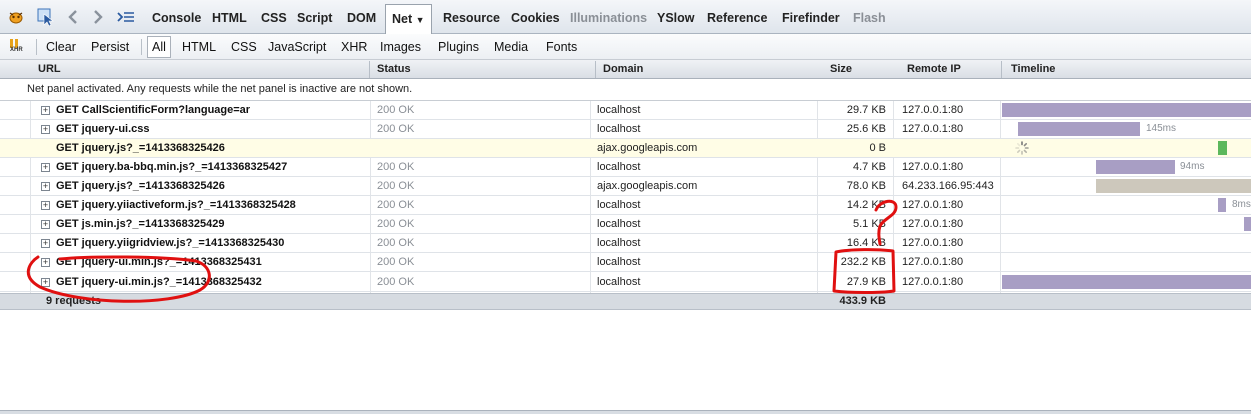 This screenshot has height=414, width=1251. I want to click on filter-html-button: HTML, so click(199, 47).